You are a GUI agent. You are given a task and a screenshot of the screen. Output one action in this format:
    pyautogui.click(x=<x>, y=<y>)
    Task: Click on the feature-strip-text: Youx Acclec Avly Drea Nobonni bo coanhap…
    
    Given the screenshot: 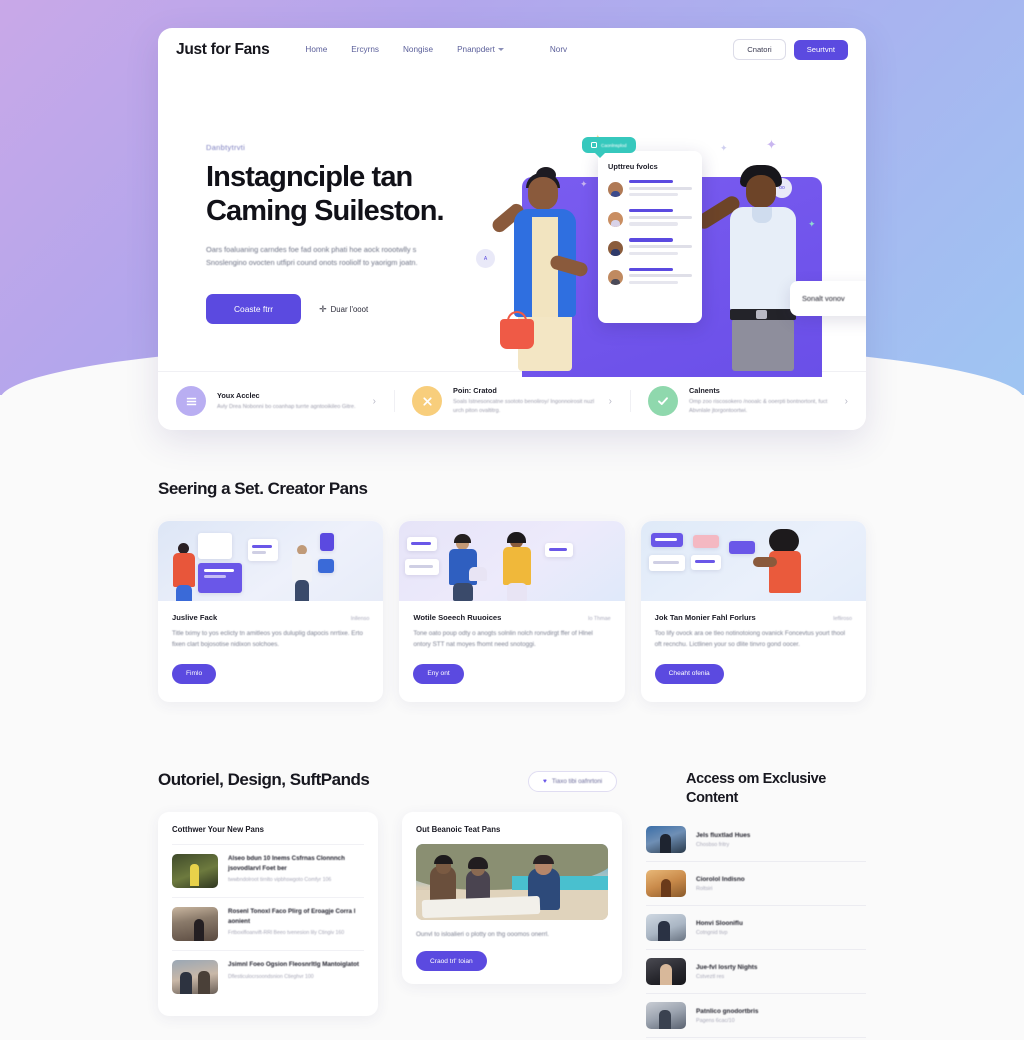 What is the action you would take?
    pyautogui.click(x=289, y=401)
    